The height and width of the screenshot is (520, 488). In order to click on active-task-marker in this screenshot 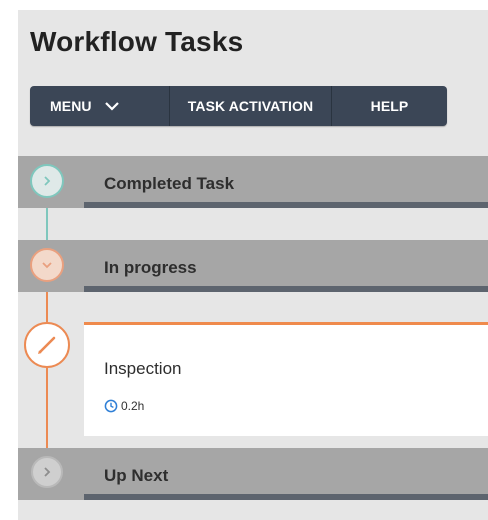, I will do `click(47, 345)`.